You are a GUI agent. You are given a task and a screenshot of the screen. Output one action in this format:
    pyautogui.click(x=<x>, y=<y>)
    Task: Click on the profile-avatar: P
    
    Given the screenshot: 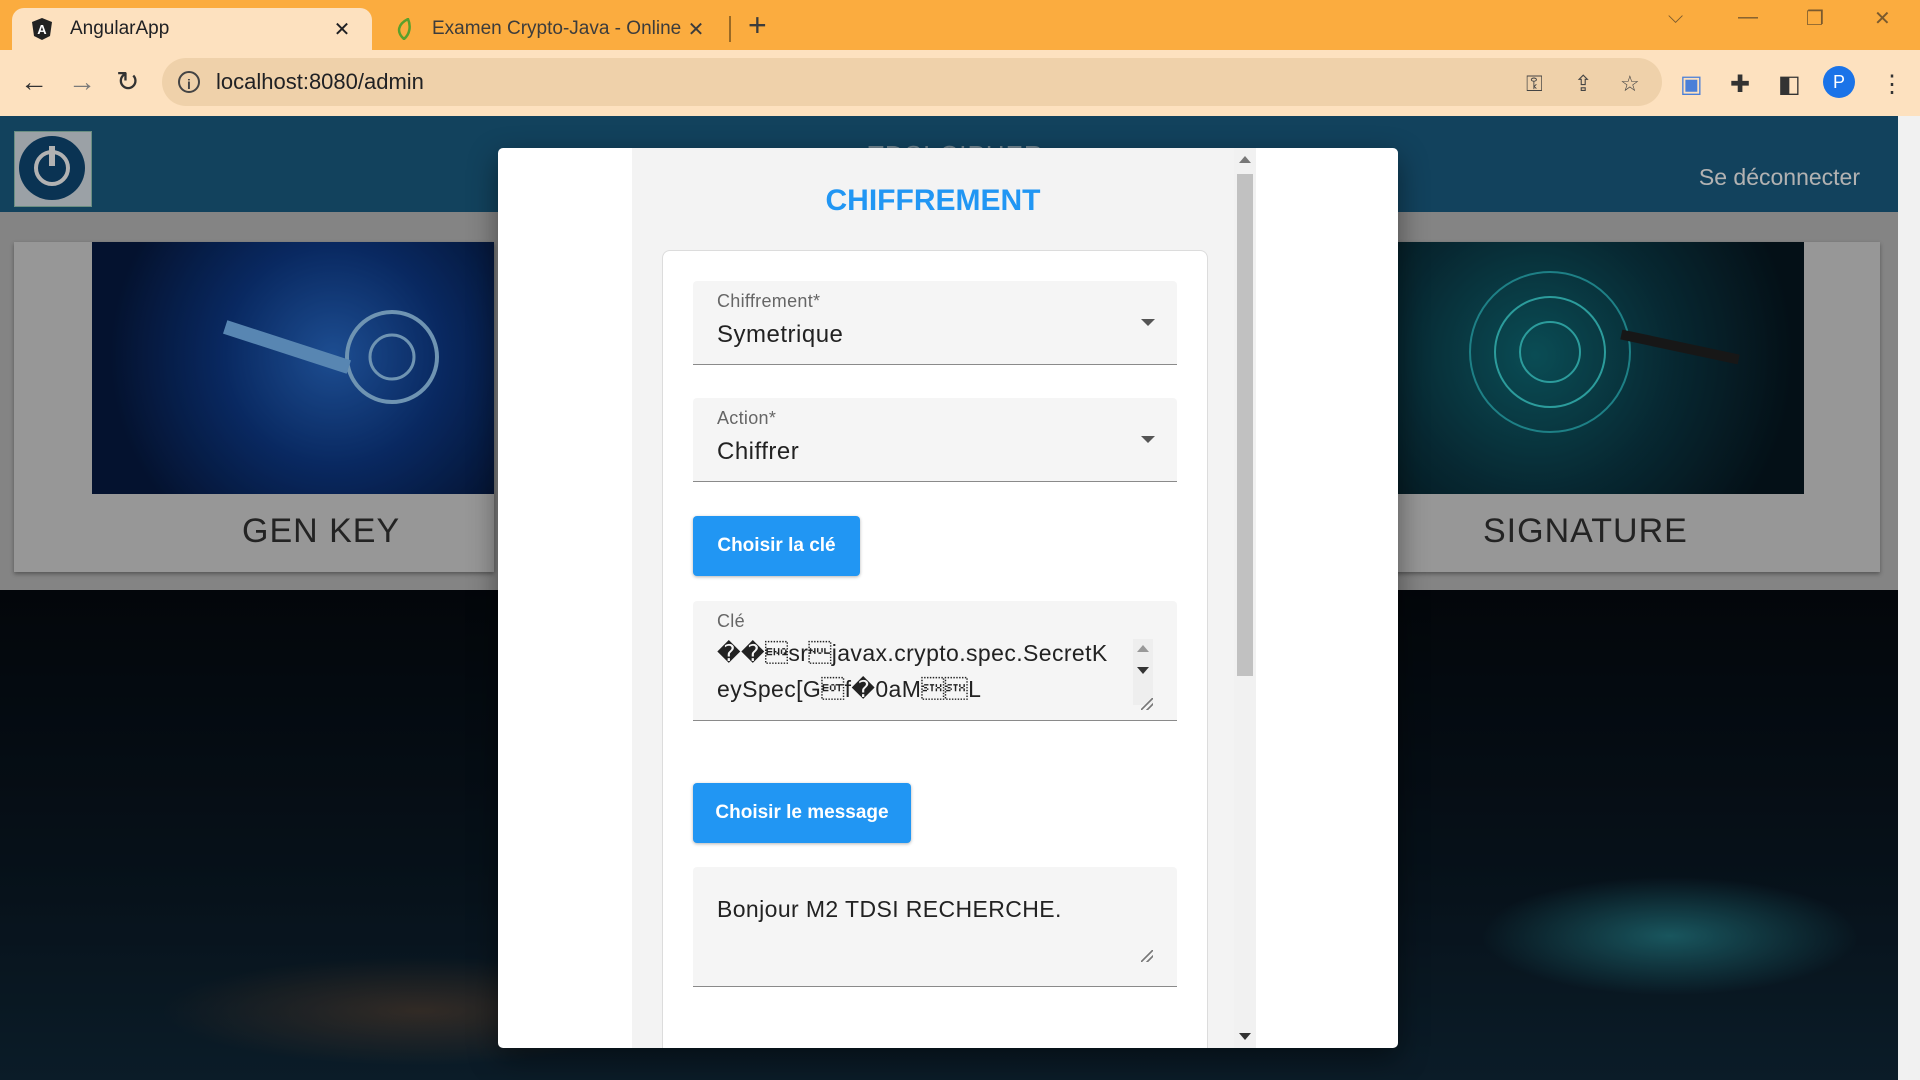 What is the action you would take?
    pyautogui.click(x=1839, y=82)
    